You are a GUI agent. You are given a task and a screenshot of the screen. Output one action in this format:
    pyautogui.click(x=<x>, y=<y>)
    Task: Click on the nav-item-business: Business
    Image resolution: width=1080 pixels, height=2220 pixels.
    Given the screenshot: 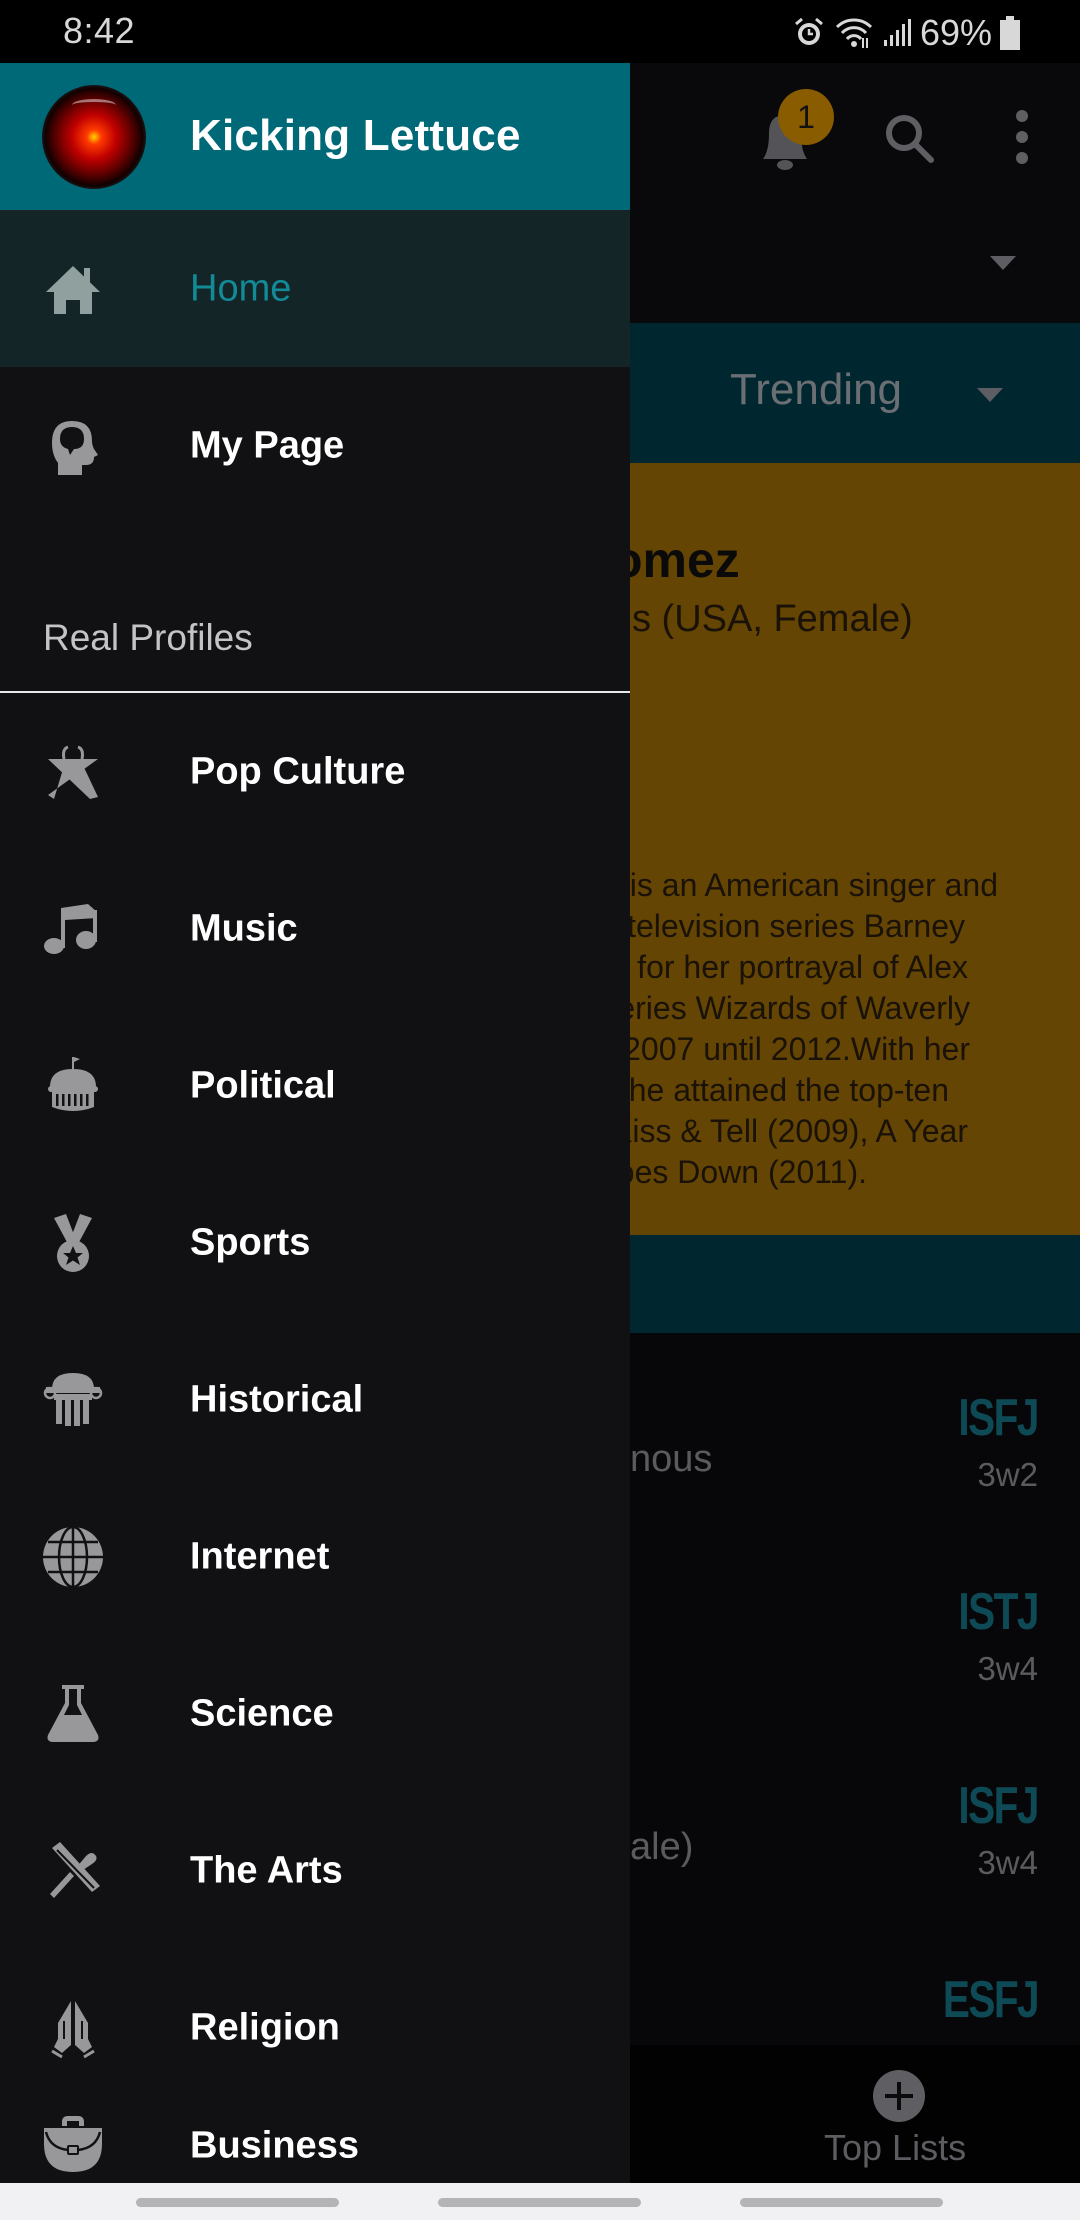 What is the action you would take?
    pyautogui.click(x=315, y=2144)
    